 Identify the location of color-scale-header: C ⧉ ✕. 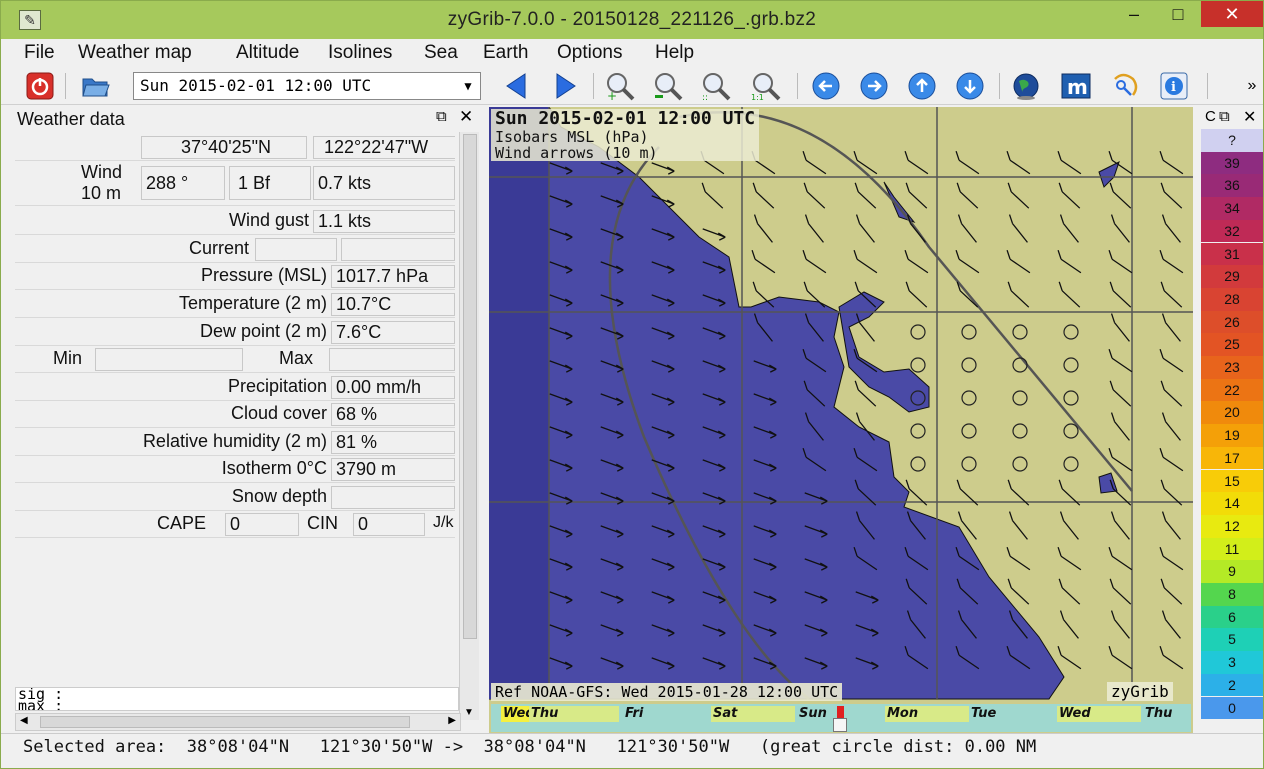
(1232, 118).